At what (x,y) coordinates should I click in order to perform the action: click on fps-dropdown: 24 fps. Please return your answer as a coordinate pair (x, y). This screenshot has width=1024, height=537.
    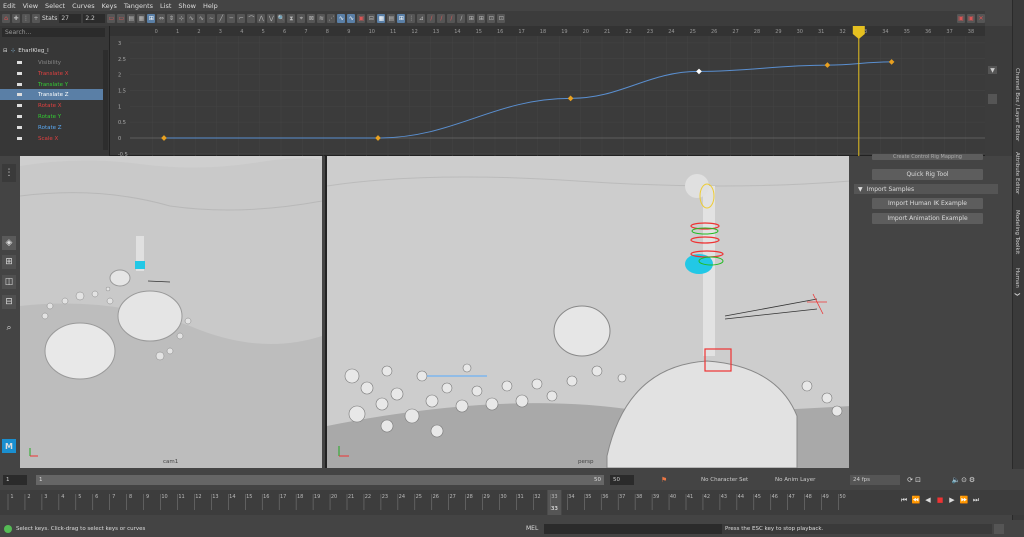
    Looking at the image, I should click on (875, 479).